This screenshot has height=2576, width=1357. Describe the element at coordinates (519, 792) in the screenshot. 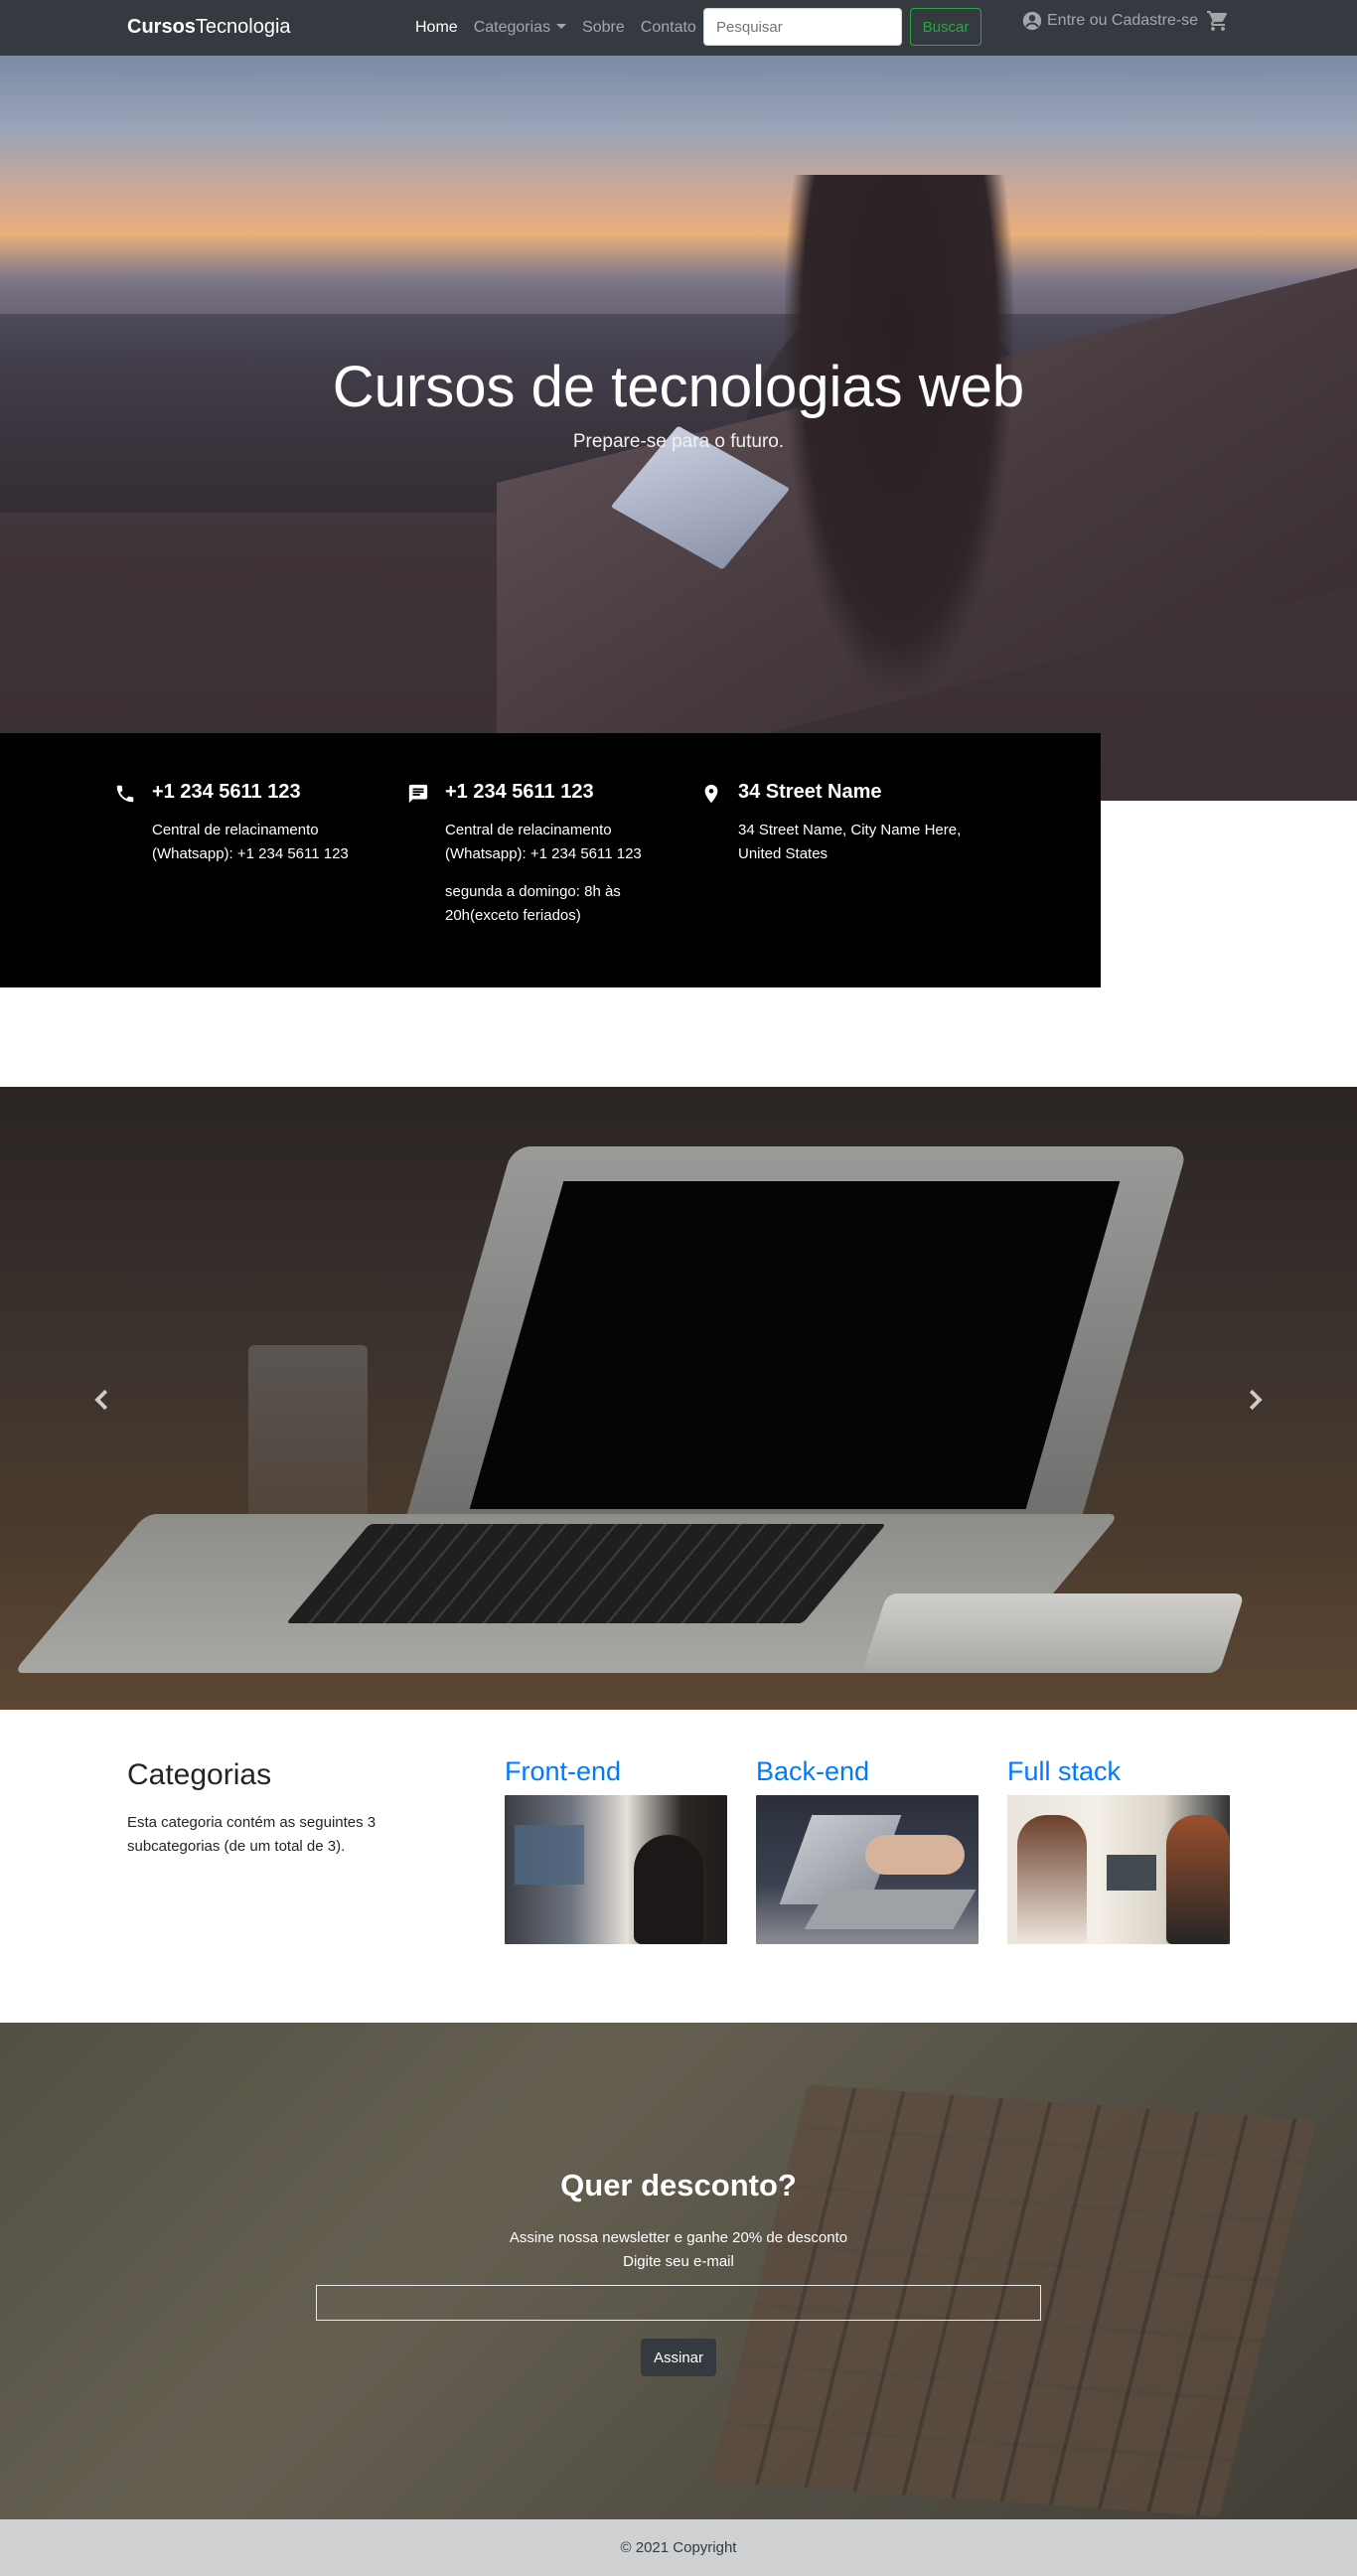

I see `contact-message-title: +1 234 5611 123` at that location.